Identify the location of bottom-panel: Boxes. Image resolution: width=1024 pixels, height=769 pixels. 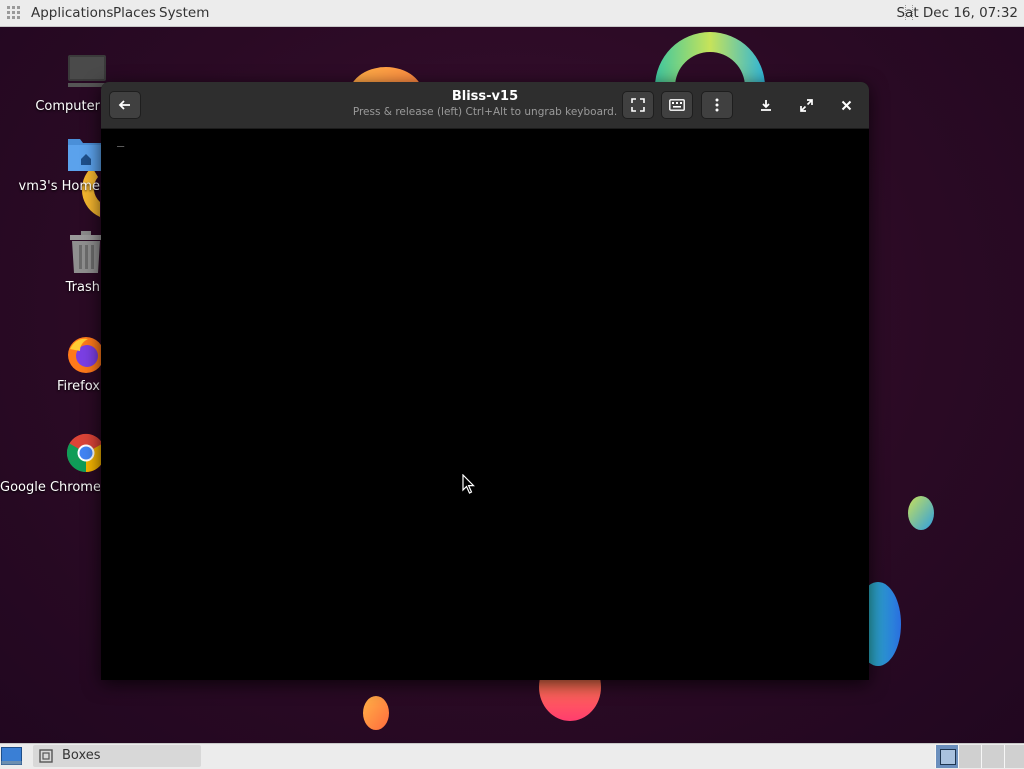
(512, 756).